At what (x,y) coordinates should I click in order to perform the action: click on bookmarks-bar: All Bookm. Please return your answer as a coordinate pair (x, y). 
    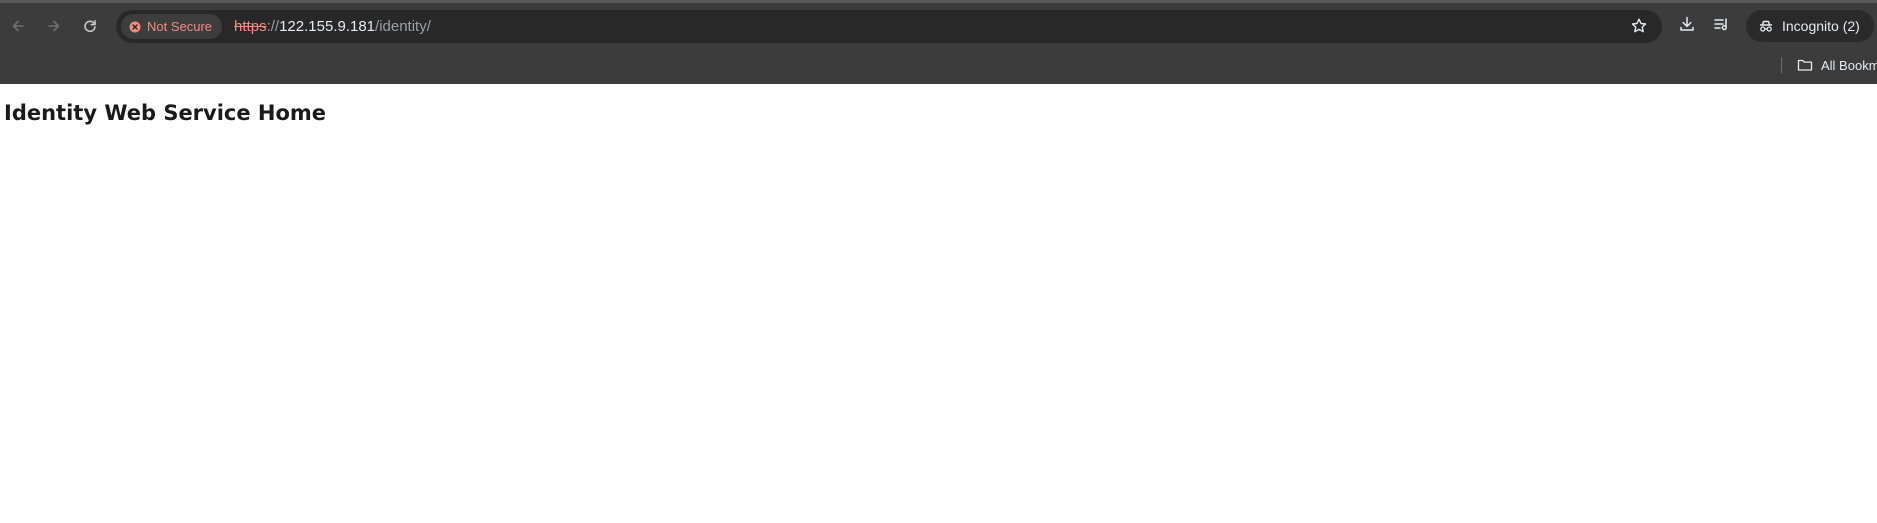
    Looking at the image, I should click on (938, 66).